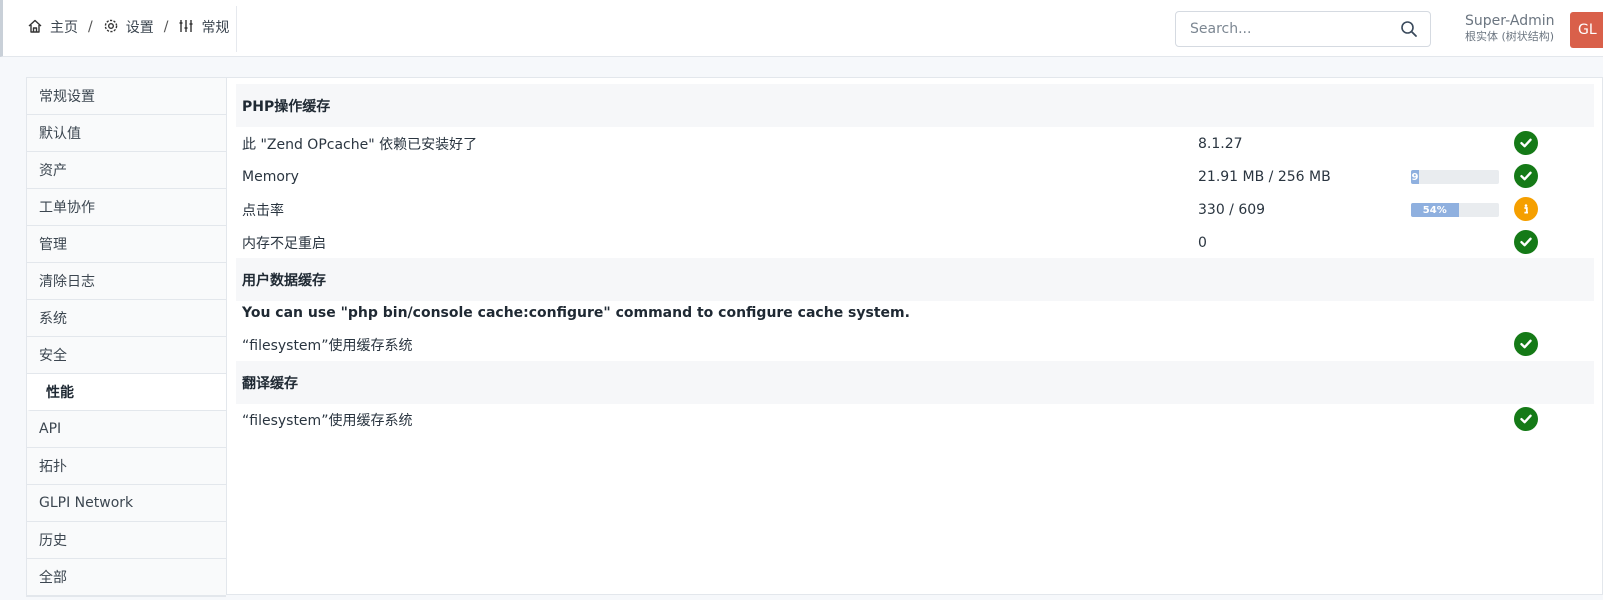 The image size is (1603, 600). What do you see at coordinates (1455, 177) in the screenshot?
I see `memory-progress-bar: 9` at bounding box center [1455, 177].